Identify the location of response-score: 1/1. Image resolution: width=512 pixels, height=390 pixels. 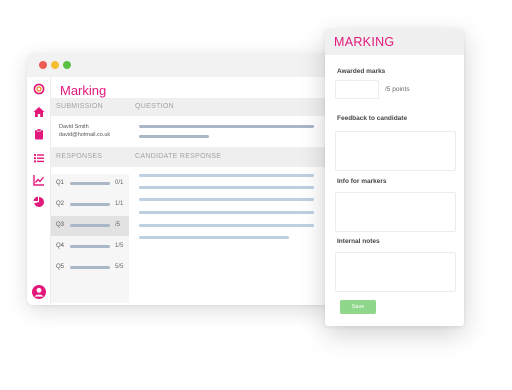
(119, 204).